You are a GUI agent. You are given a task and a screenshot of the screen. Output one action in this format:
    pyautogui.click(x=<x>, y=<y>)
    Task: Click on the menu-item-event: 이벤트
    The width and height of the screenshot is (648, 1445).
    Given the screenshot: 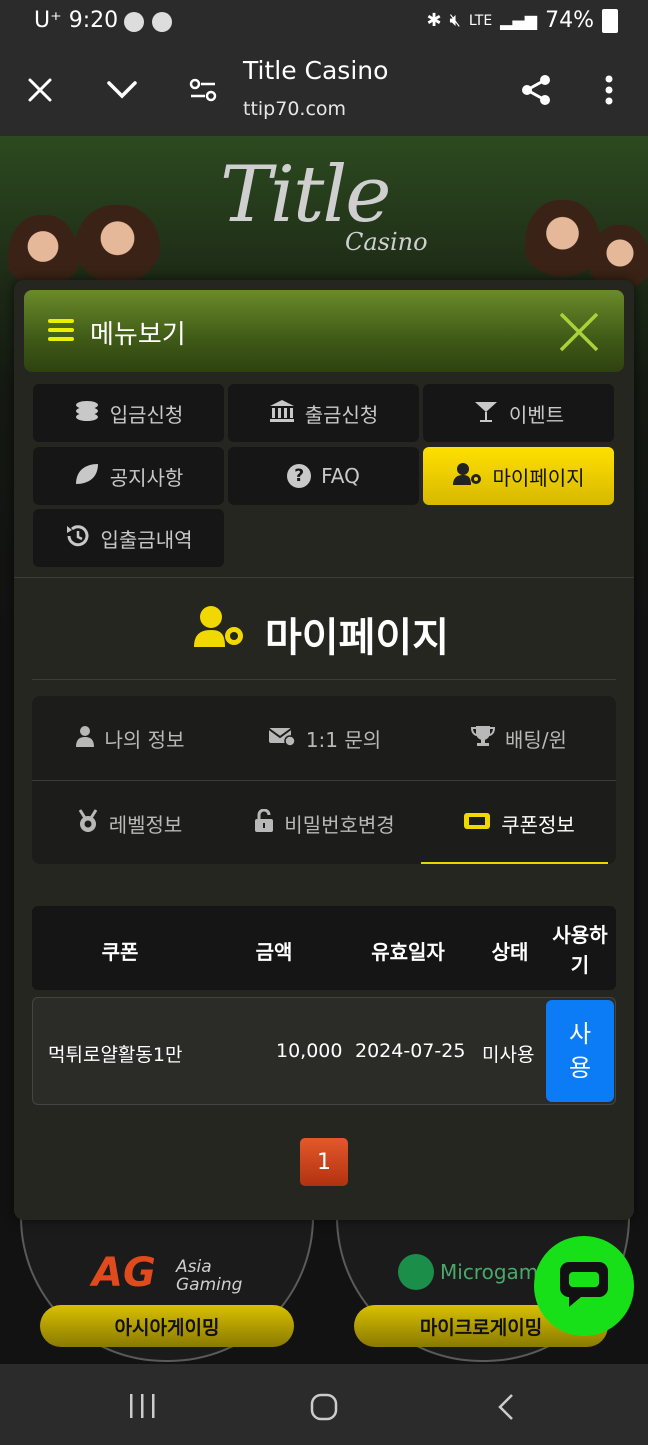 What is the action you would take?
    pyautogui.click(x=518, y=413)
    